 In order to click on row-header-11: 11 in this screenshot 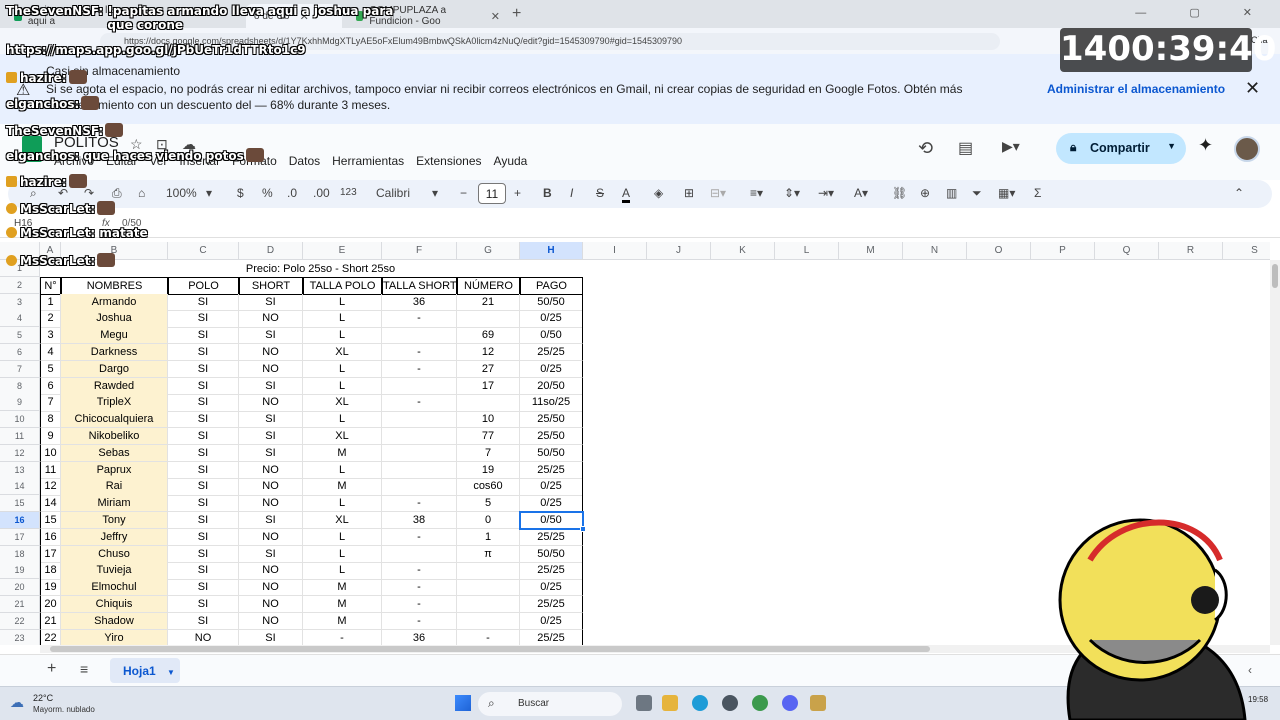, I will do `click(20, 436)`.